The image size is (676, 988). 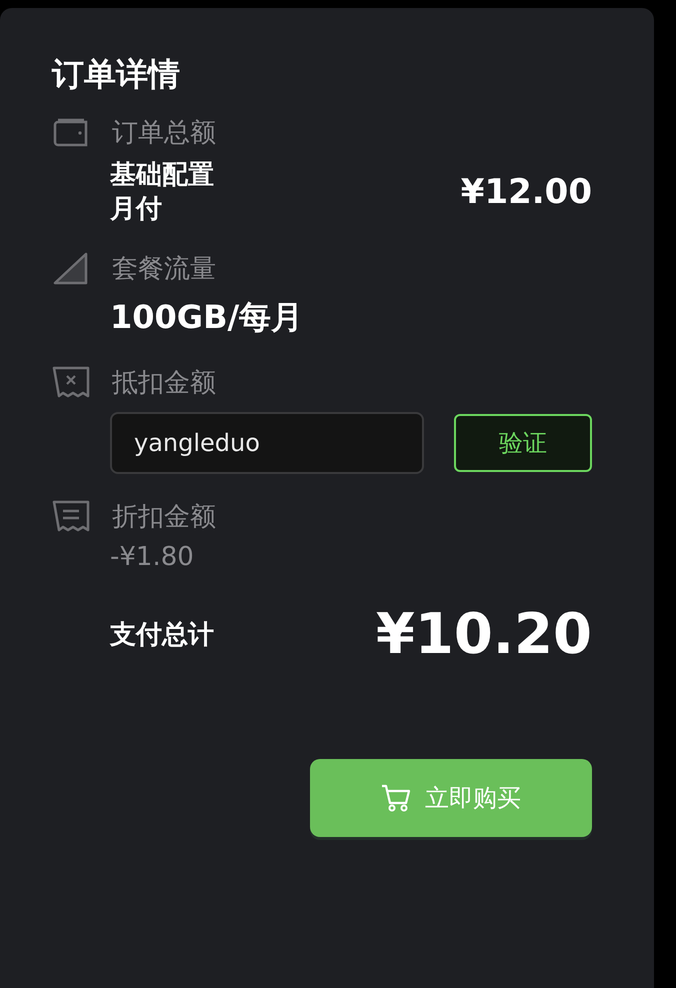 I want to click on discount-value: -¥1.80, so click(x=152, y=557).